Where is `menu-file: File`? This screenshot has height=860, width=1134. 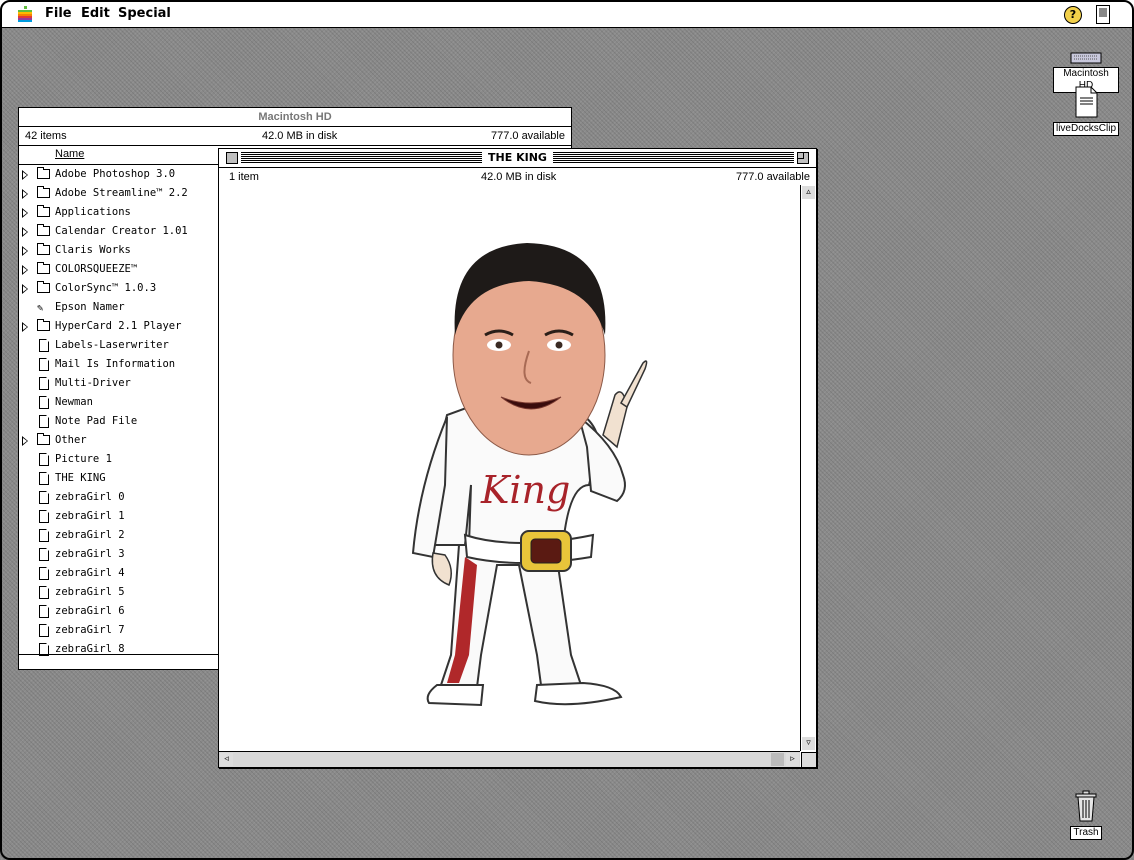 menu-file: File is located at coordinates (58, 13).